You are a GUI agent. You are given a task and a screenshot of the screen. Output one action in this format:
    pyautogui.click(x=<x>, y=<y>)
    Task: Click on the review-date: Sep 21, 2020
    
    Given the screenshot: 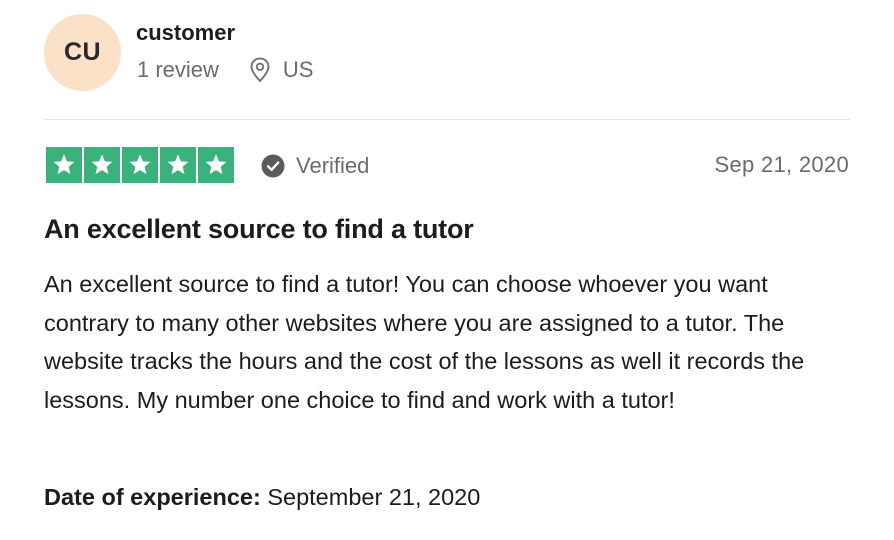 What is the action you would take?
    pyautogui.click(x=781, y=164)
    